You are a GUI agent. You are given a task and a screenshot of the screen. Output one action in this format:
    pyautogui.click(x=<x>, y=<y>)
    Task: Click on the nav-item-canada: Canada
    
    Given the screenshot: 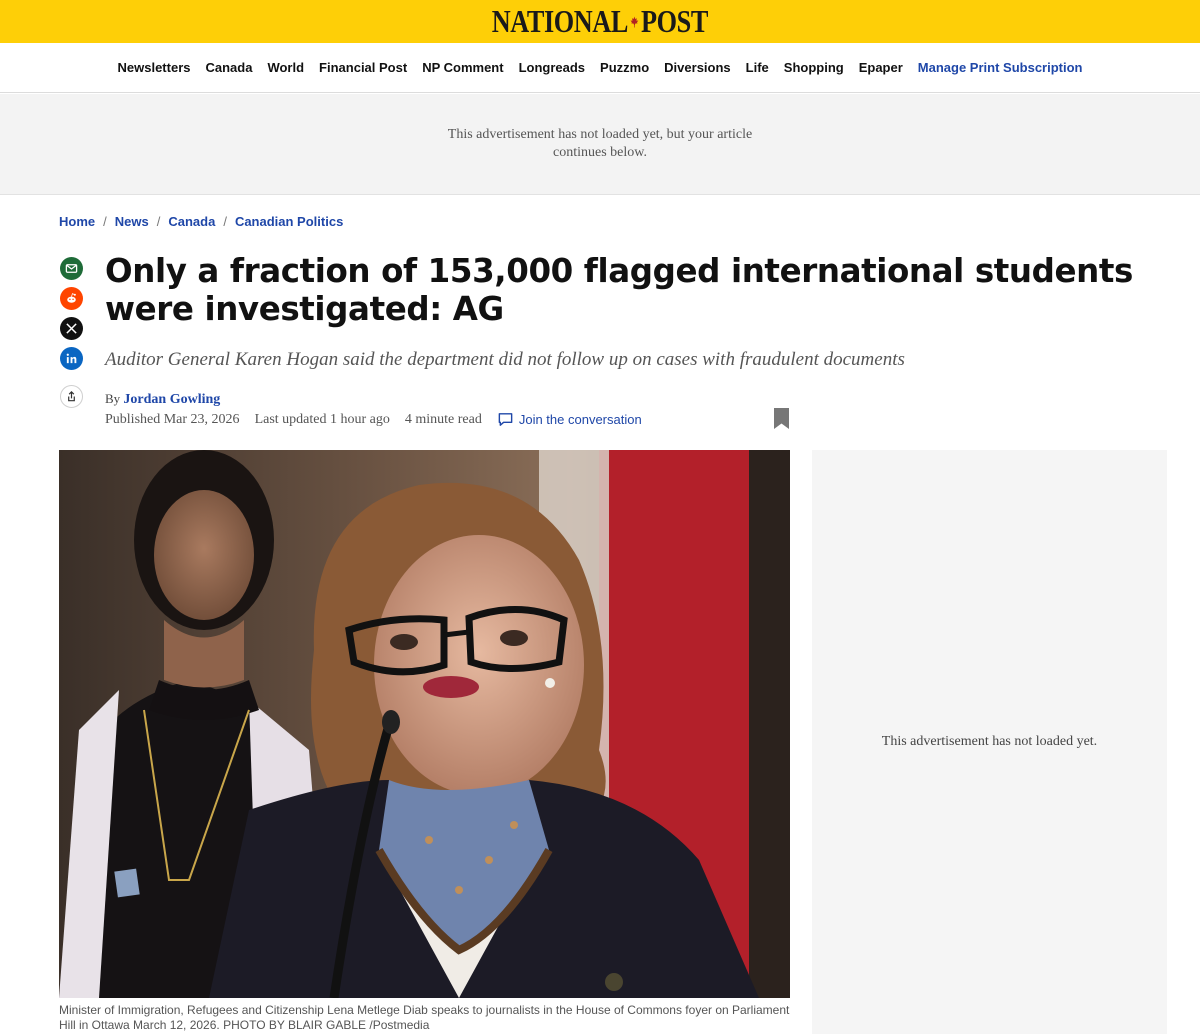 What is the action you would take?
    pyautogui.click(x=229, y=67)
    